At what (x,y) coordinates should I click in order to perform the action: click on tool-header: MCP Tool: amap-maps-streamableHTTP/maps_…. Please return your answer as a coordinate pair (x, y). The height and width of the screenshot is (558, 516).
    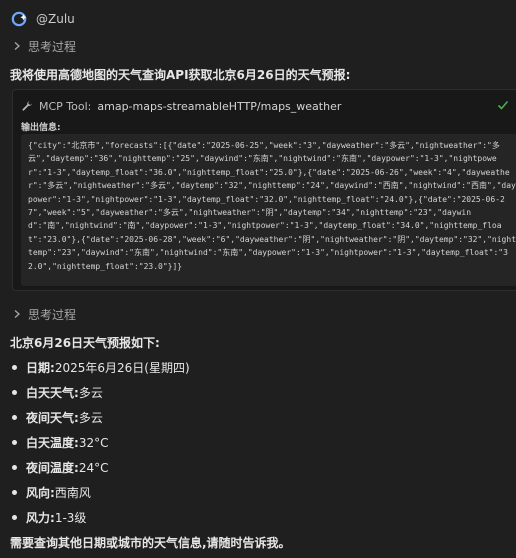
    Looking at the image, I should click on (181, 106).